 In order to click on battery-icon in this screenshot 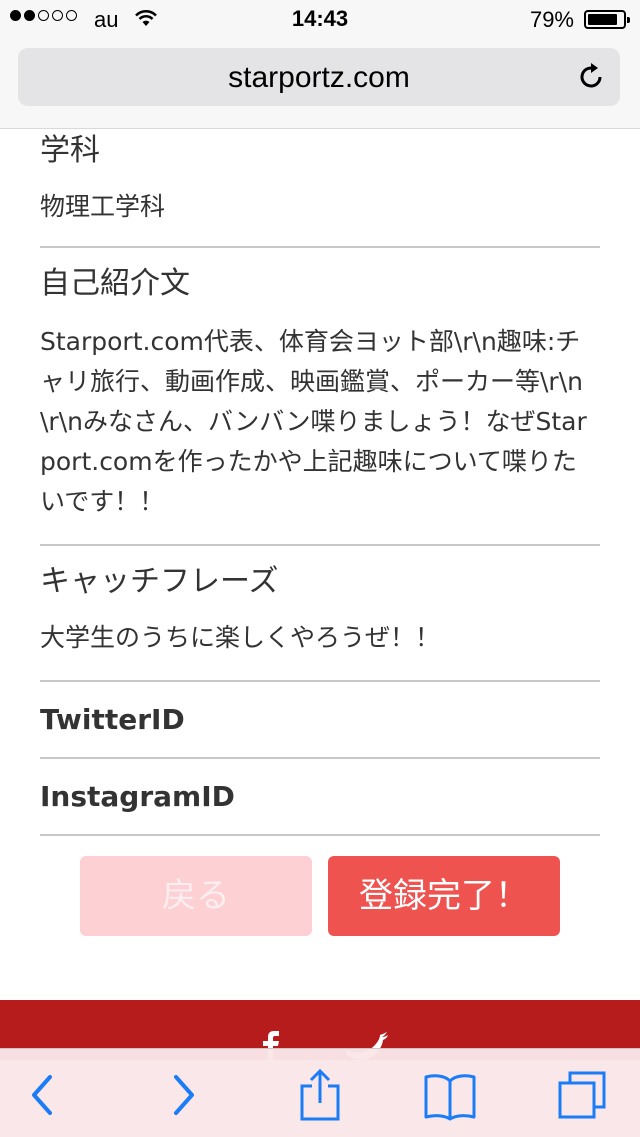, I will do `click(607, 19)`.